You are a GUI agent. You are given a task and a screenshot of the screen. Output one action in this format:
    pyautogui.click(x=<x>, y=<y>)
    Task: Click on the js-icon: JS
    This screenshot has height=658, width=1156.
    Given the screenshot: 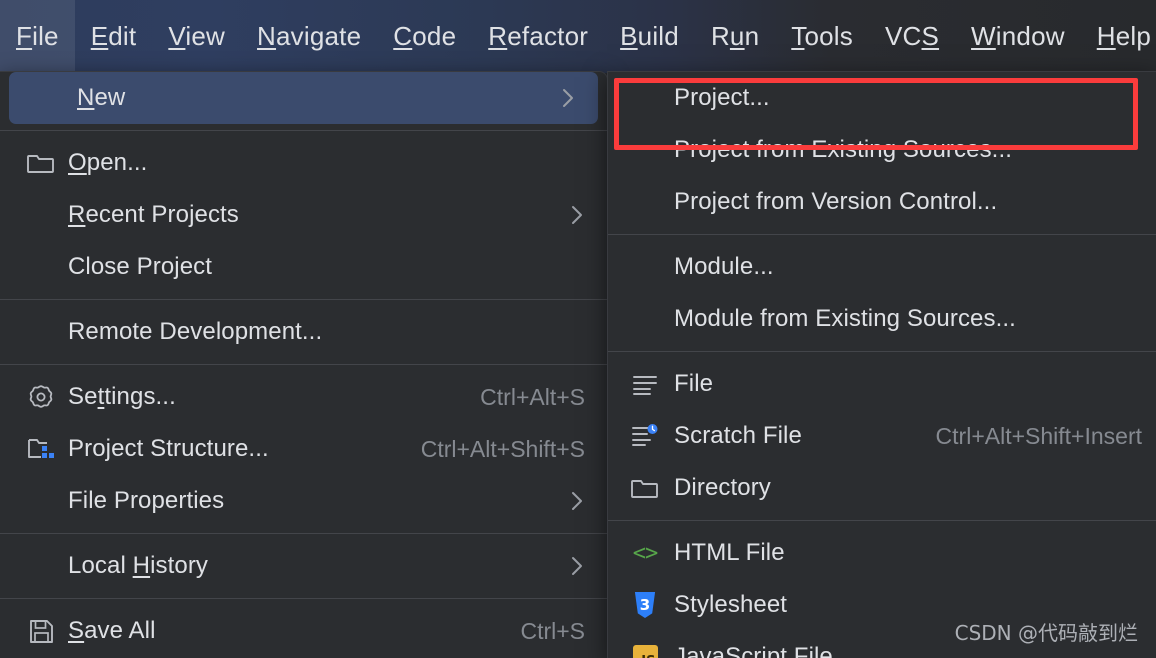 What is the action you would take?
    pyautogui.click(x=645, y=651)
    